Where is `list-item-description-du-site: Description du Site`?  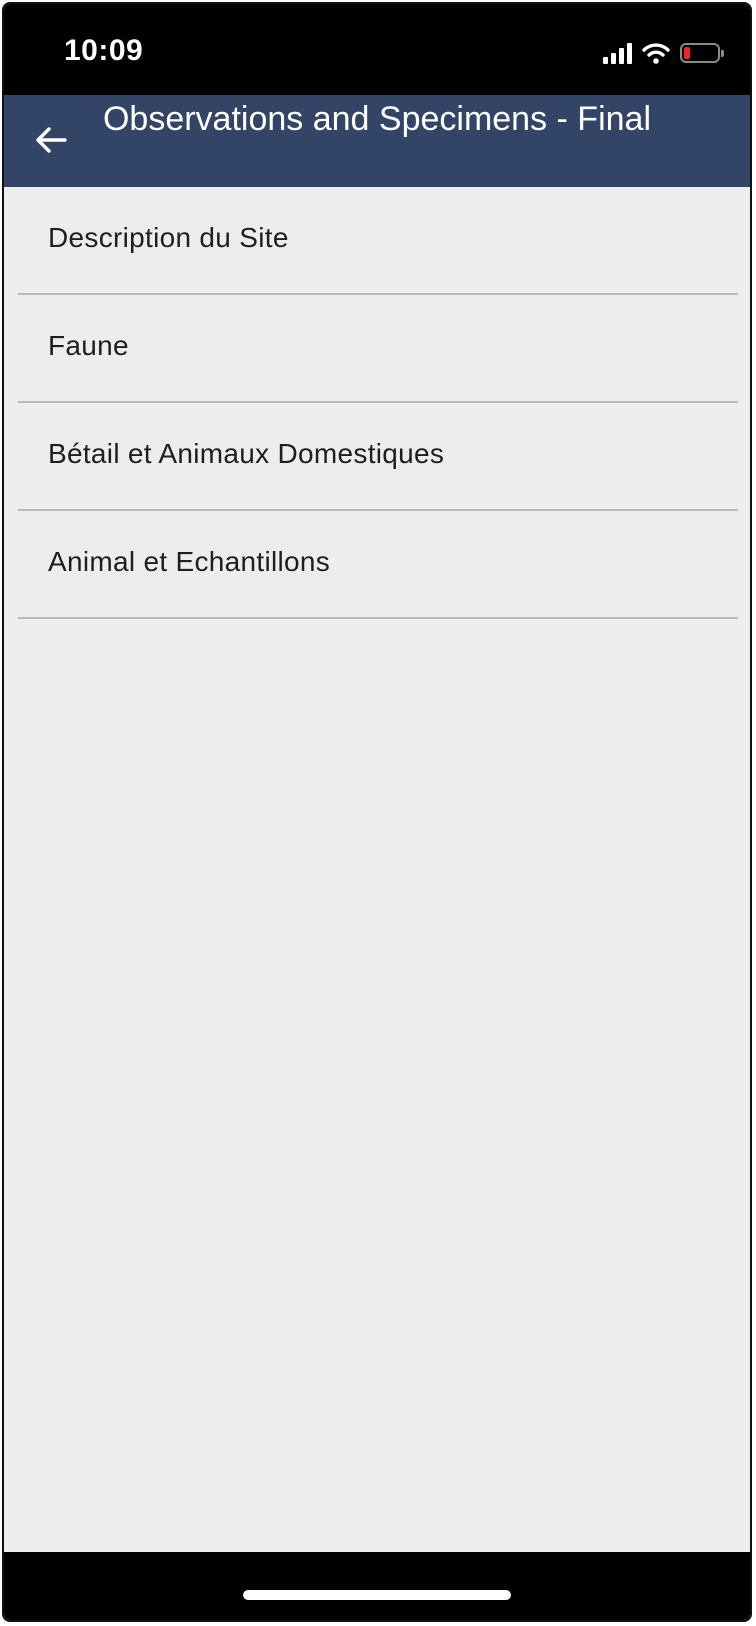
list-item-description-du-site: Description du Site is located at coordinates (378, 241).